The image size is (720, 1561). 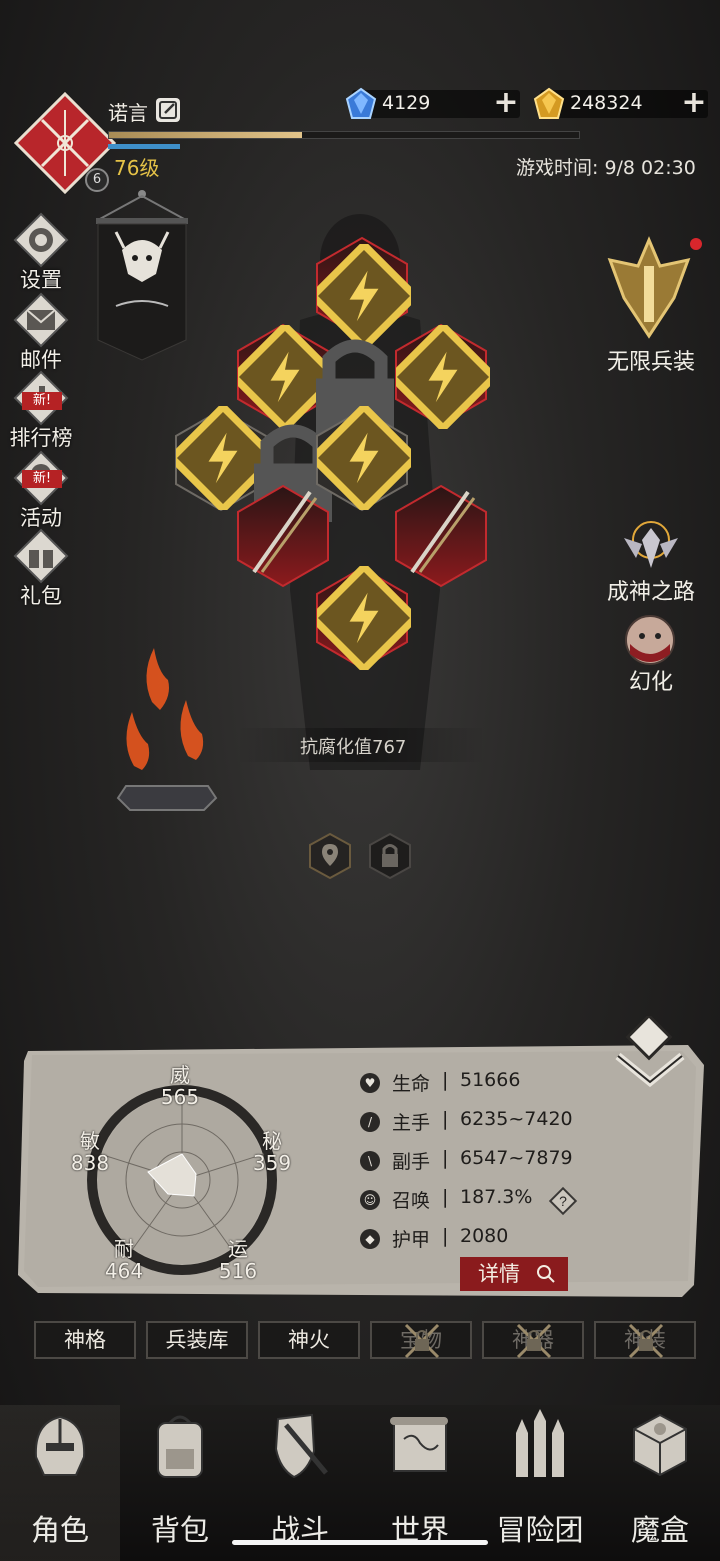 I want to click on leaderboard-button: 新! 排行榜, so click(x=41, y=411).